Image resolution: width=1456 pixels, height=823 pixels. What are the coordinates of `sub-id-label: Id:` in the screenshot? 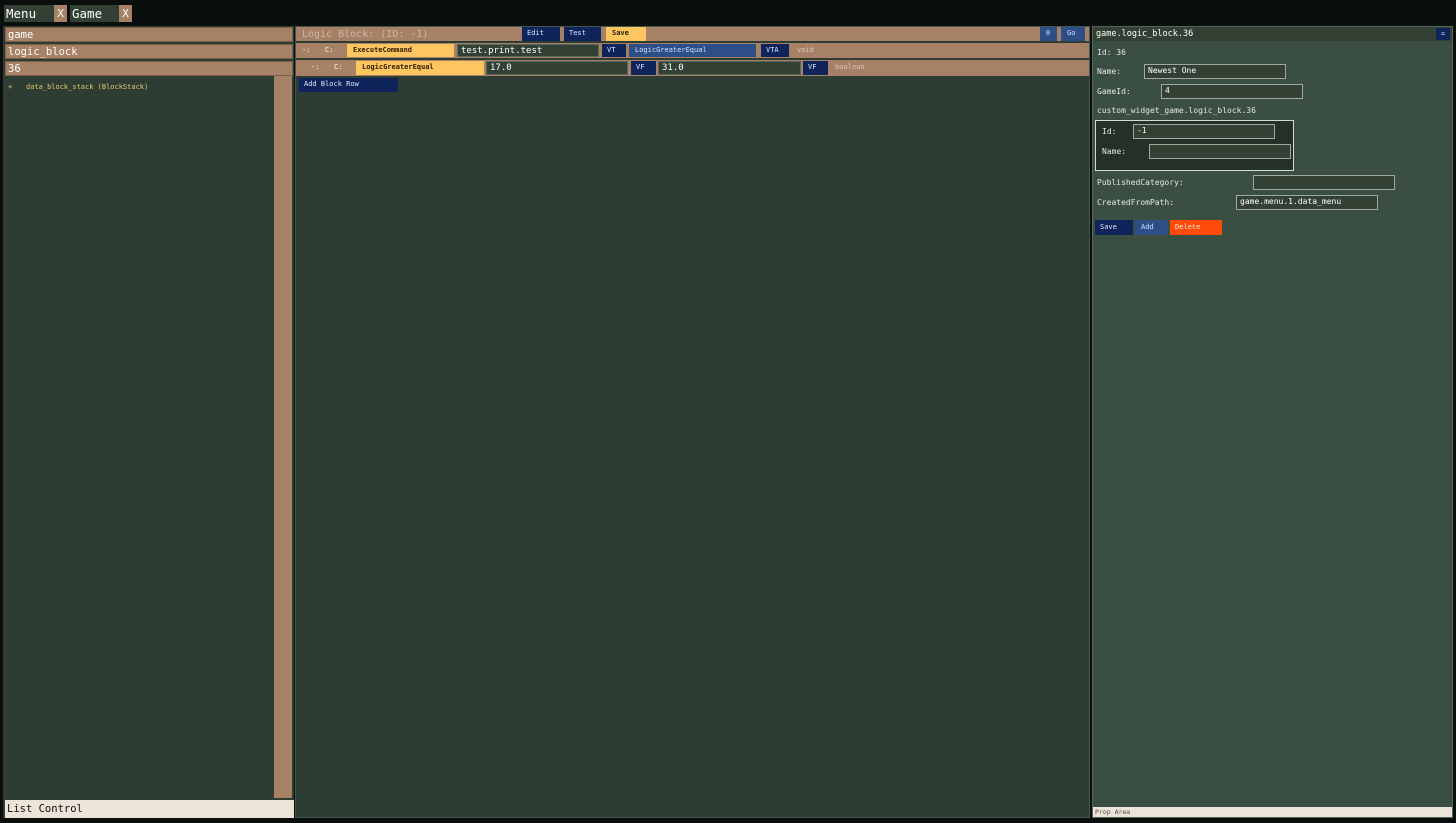 It's located at (1109, 131).